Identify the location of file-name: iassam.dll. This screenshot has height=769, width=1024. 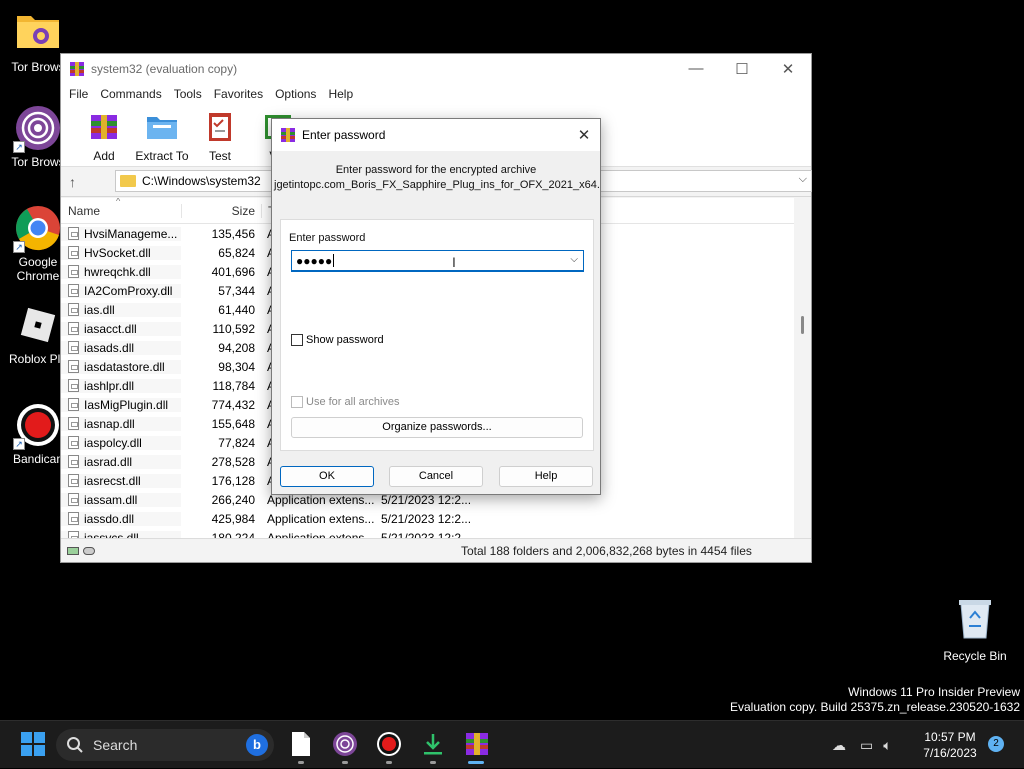
(111, 499).